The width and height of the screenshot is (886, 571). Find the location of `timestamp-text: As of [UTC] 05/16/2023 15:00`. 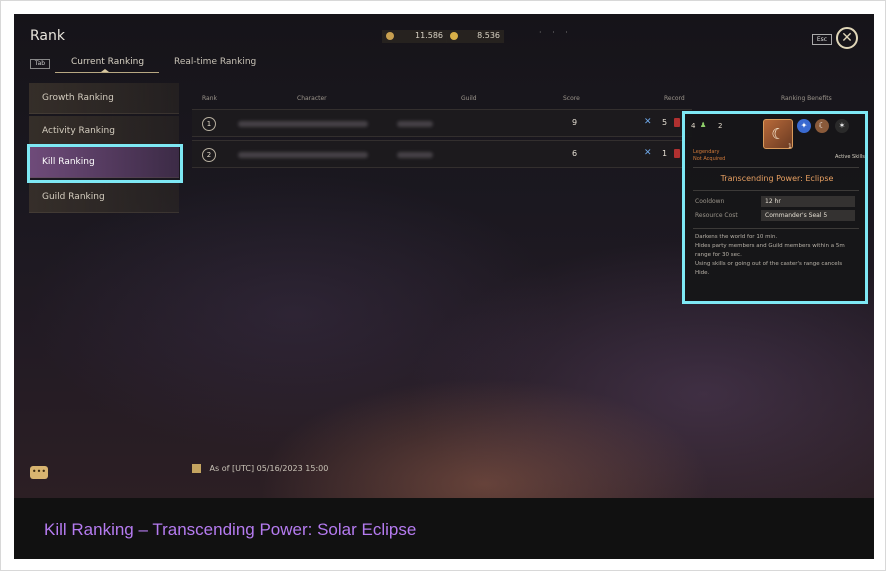

timestamp-text: As of [UTC] 05/16/2023 15:00 is located at coordinates (269, 468).